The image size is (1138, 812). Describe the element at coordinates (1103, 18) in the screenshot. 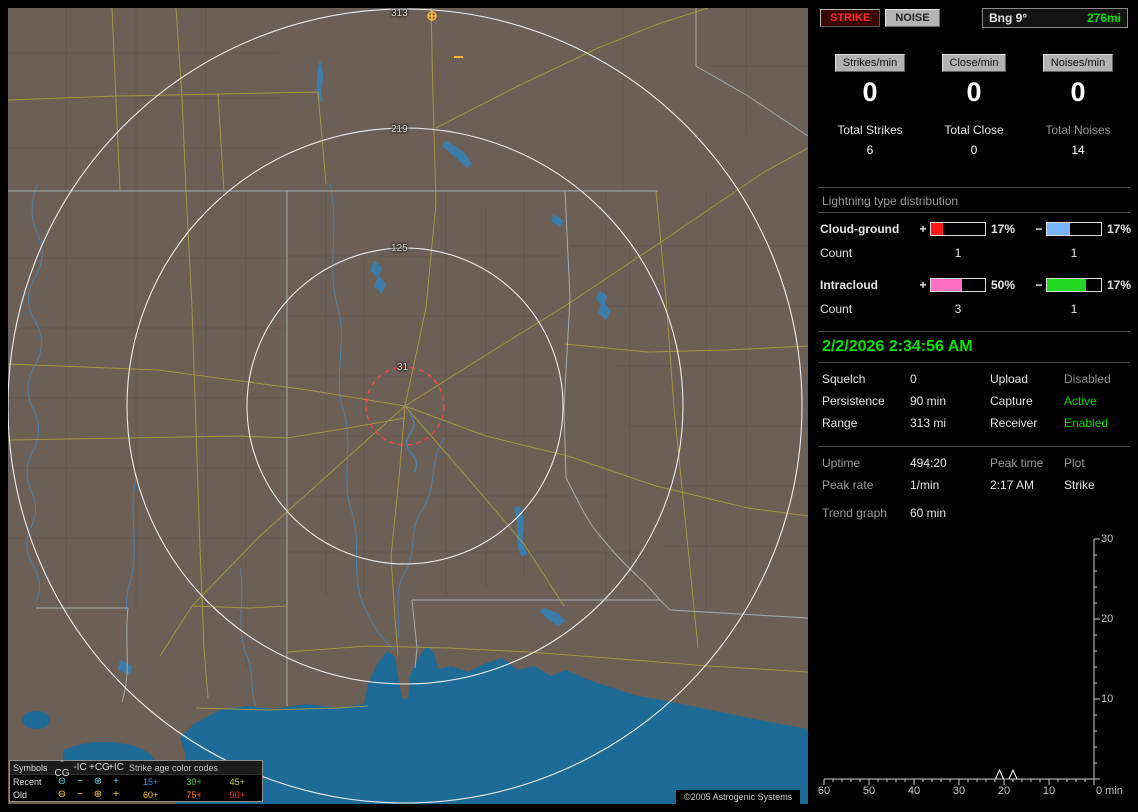

I see `bearing-range-value: 276mi` at that location.